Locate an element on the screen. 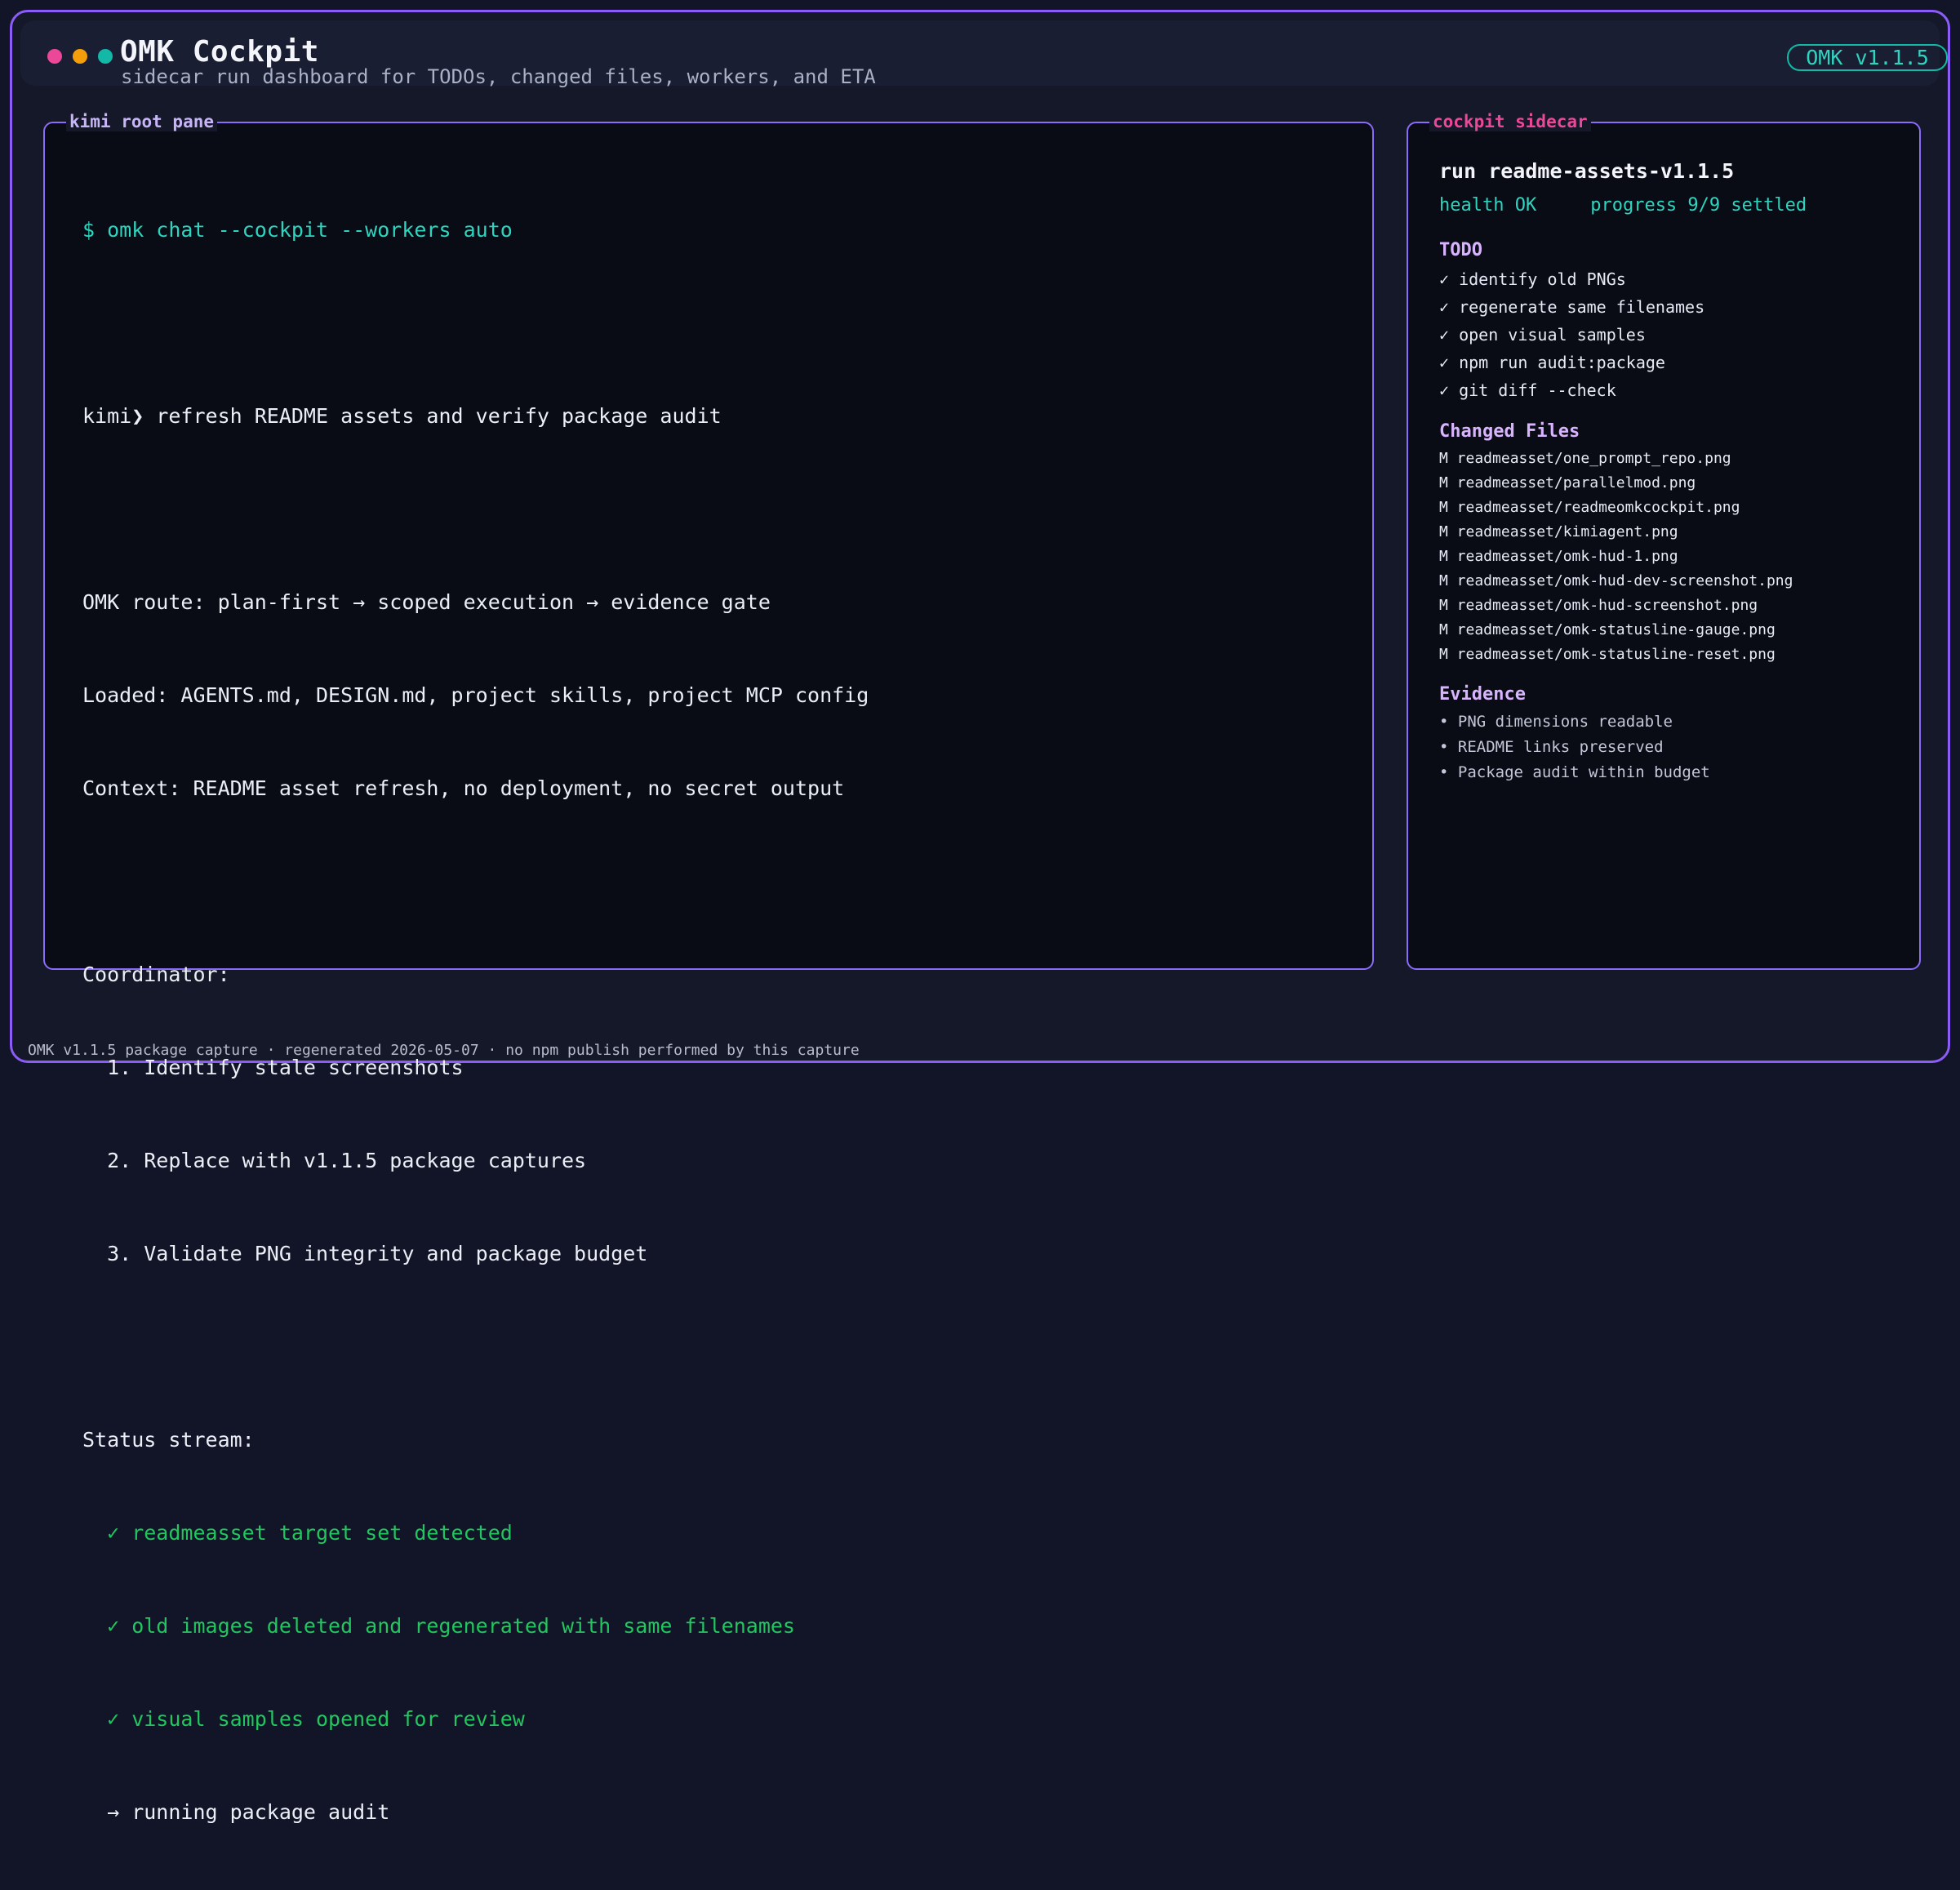 This screenshot has height=1890, width=1960. health-status: health OK is located at coordinates (1488, 206).